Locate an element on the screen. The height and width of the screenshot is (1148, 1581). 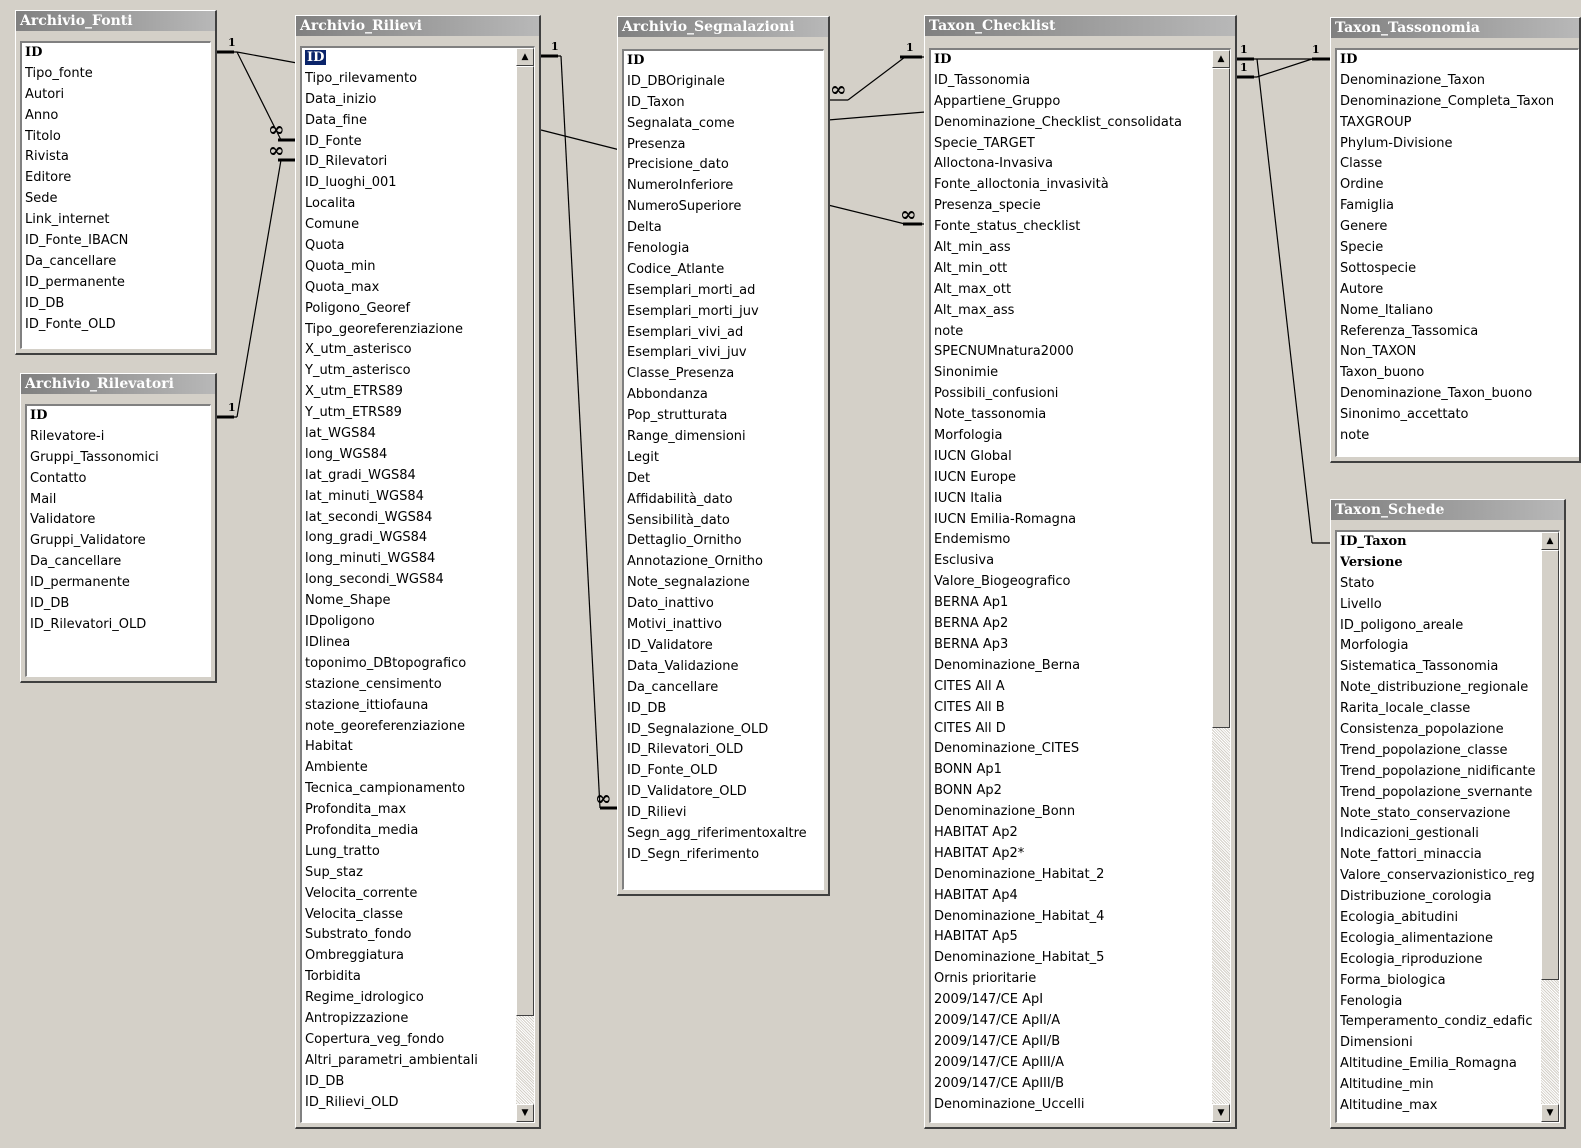
field-item: Ecologia_riproduzione is located at coordinates (1439, 960).